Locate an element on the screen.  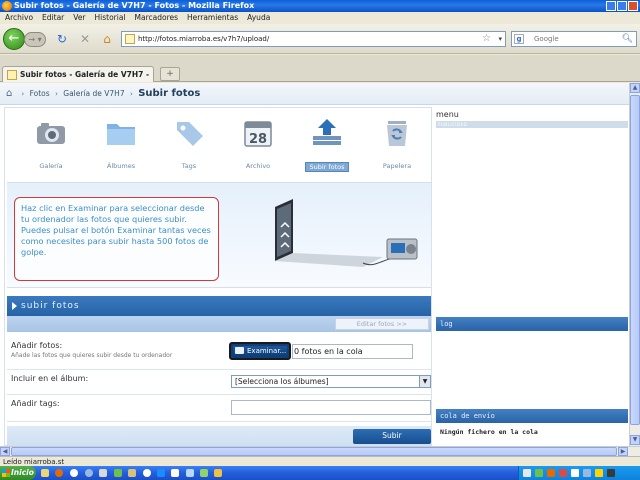
search-icon: 🔍︎ is located at coordinates (627, 39).